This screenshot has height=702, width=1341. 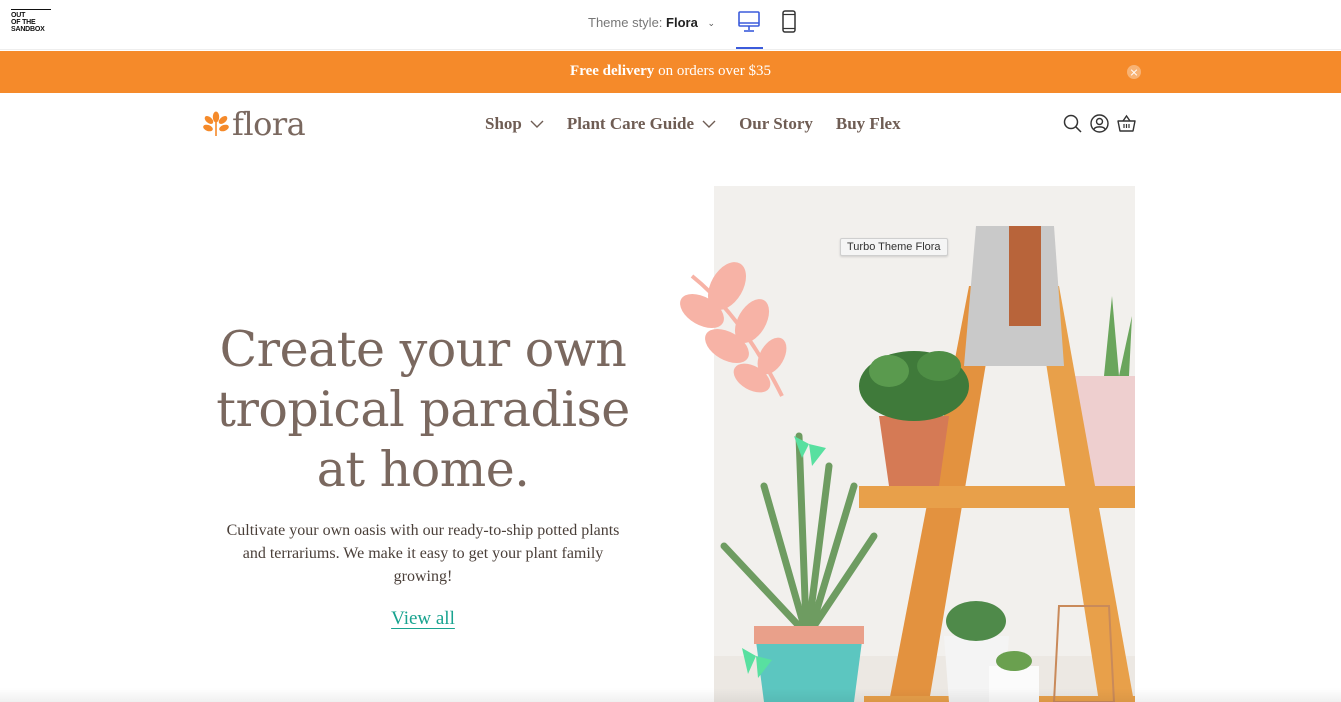 What do you see at coordinates (216, 123) in the screenshot?
I see `leaf-icon` at bounding box center [216, 123].